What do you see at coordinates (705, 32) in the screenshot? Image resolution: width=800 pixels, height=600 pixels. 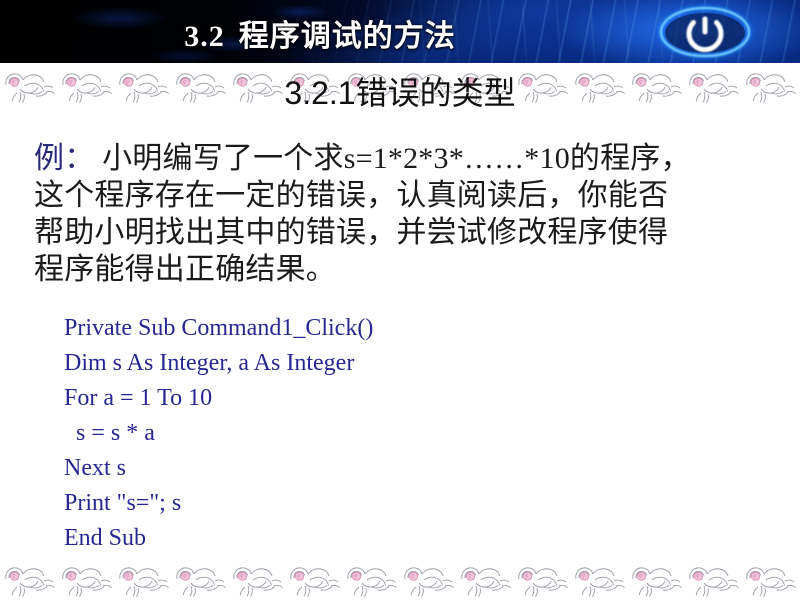 I see `power-button-icon` at bounding box center [705, 32].